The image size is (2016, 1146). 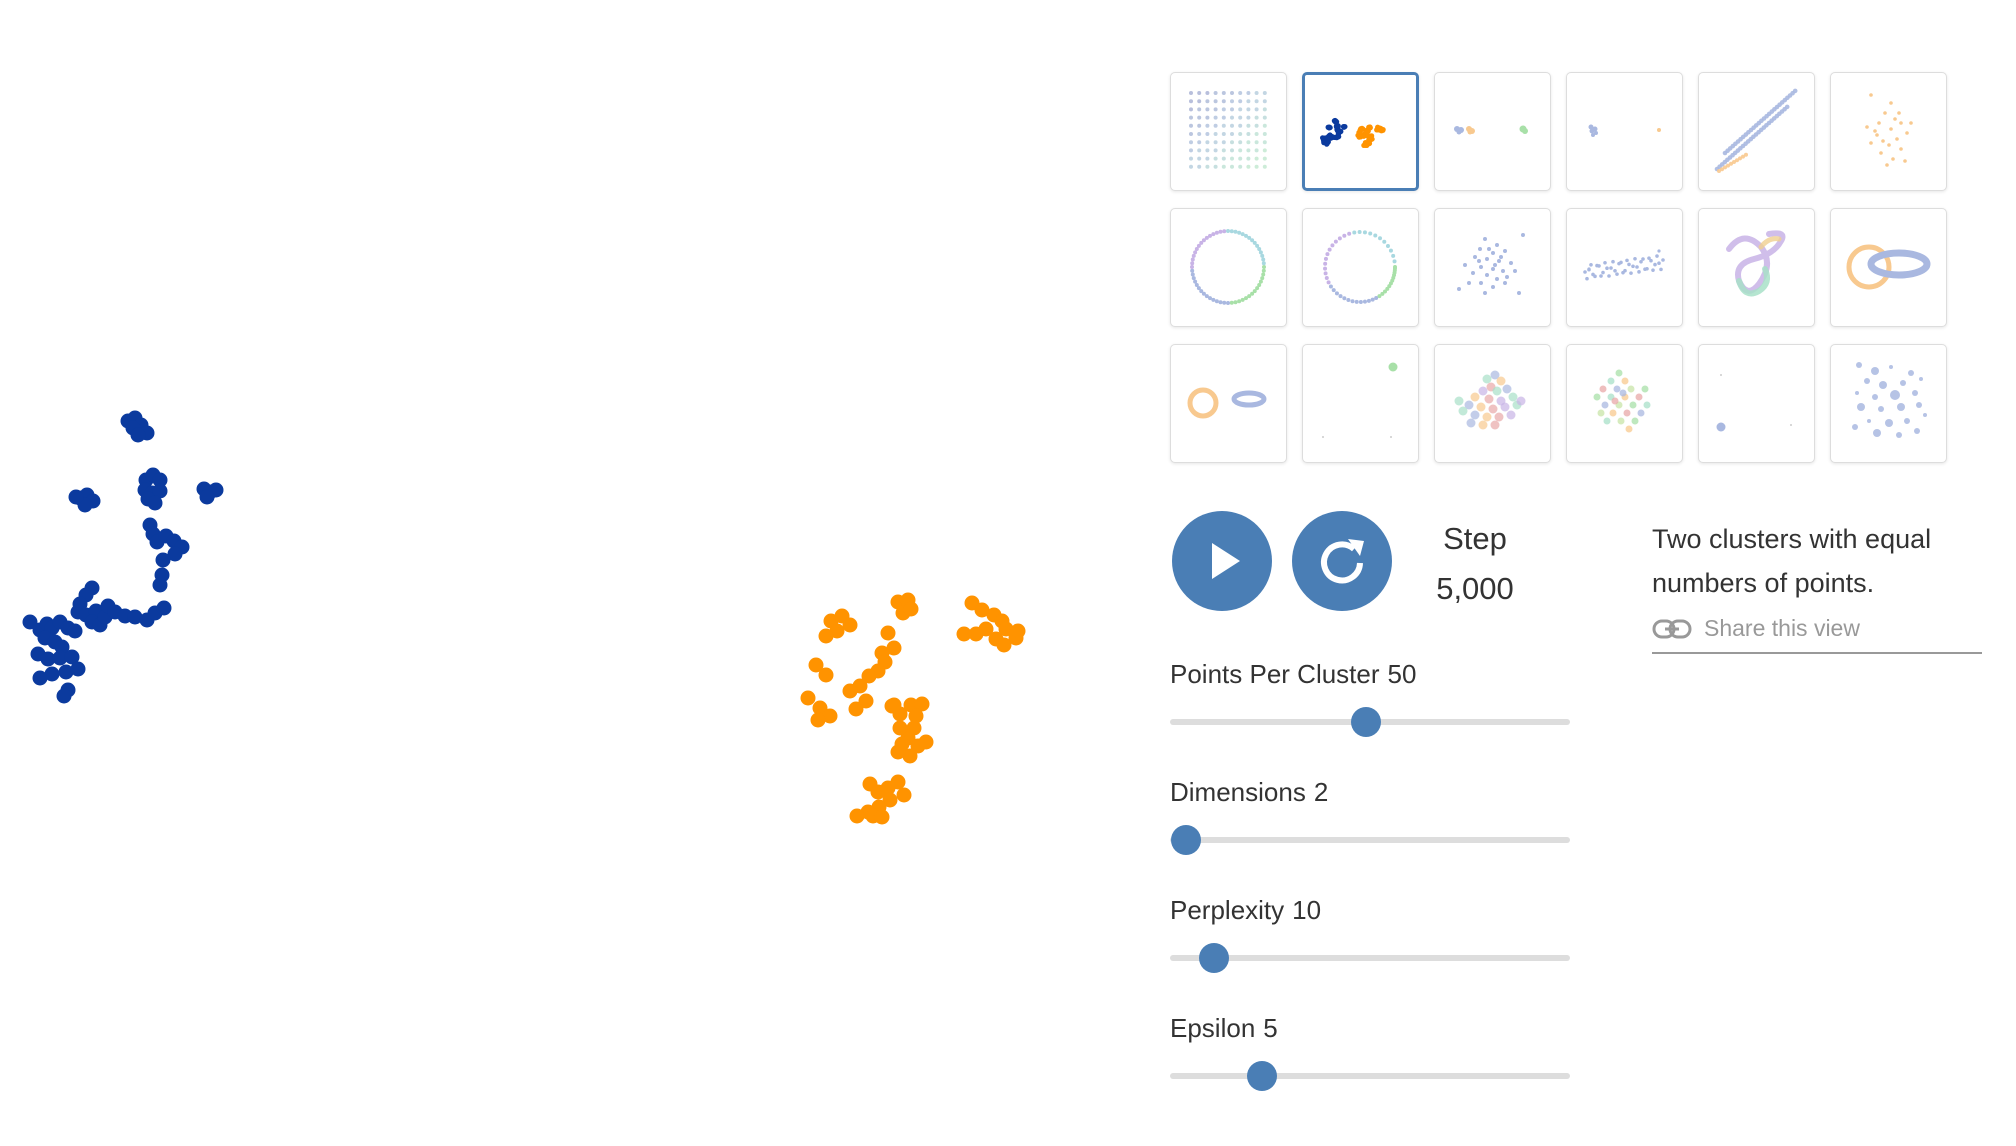 I want to click on slider-label: Dimensions, so click(x=1238, y=792).